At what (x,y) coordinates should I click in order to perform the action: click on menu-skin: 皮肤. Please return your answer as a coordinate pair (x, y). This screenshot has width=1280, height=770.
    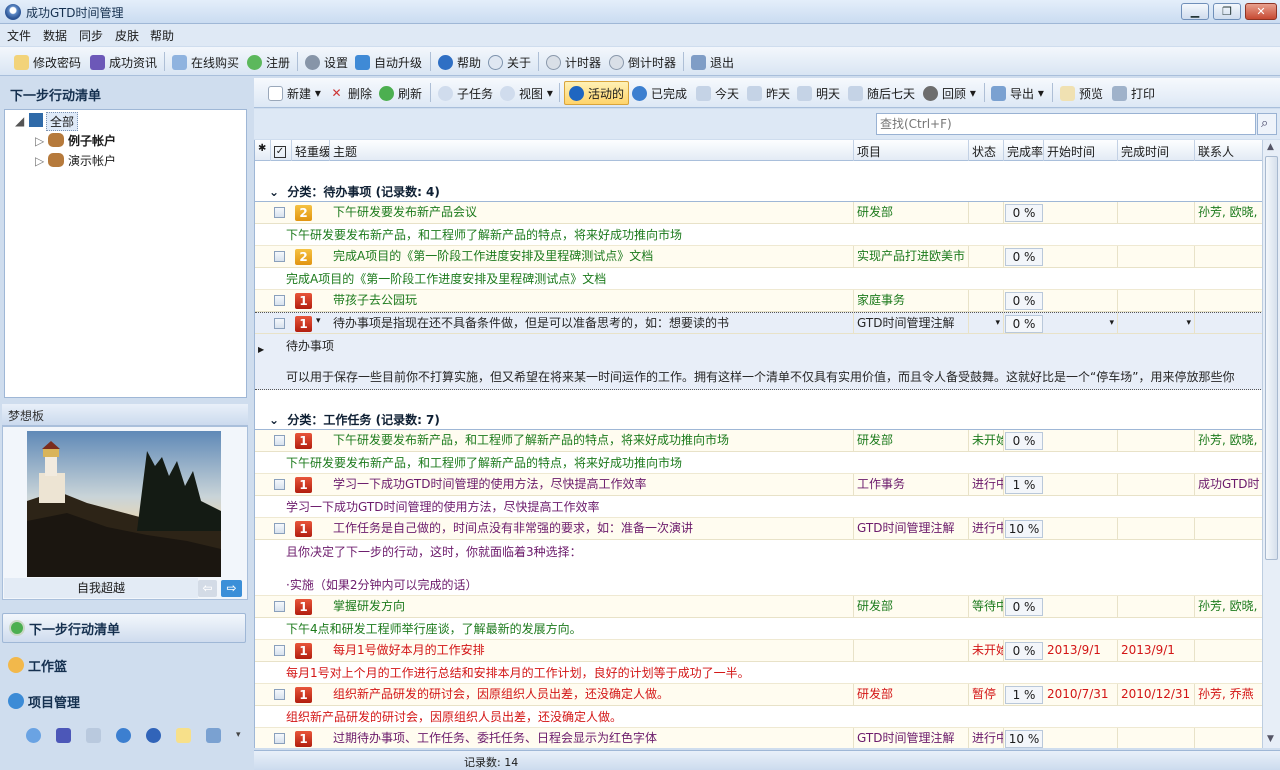
    Looking at the image, I should click on (127, 35).